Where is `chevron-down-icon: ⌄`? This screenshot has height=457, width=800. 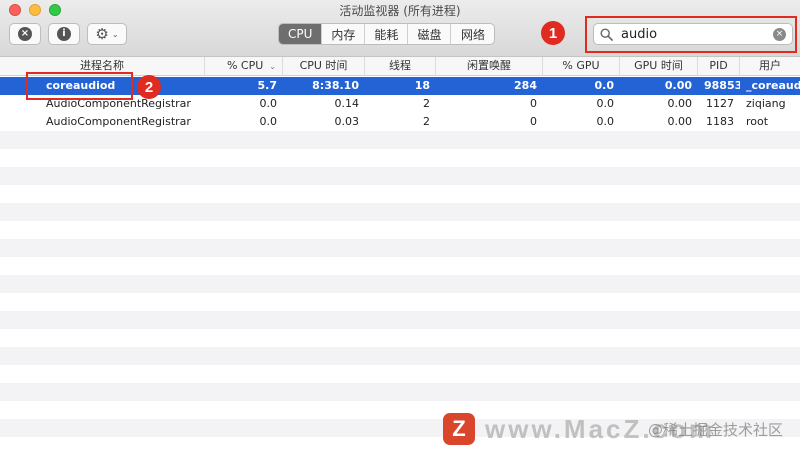 chevron-down-icon: ⌄ is located at coordinates (115, 34).